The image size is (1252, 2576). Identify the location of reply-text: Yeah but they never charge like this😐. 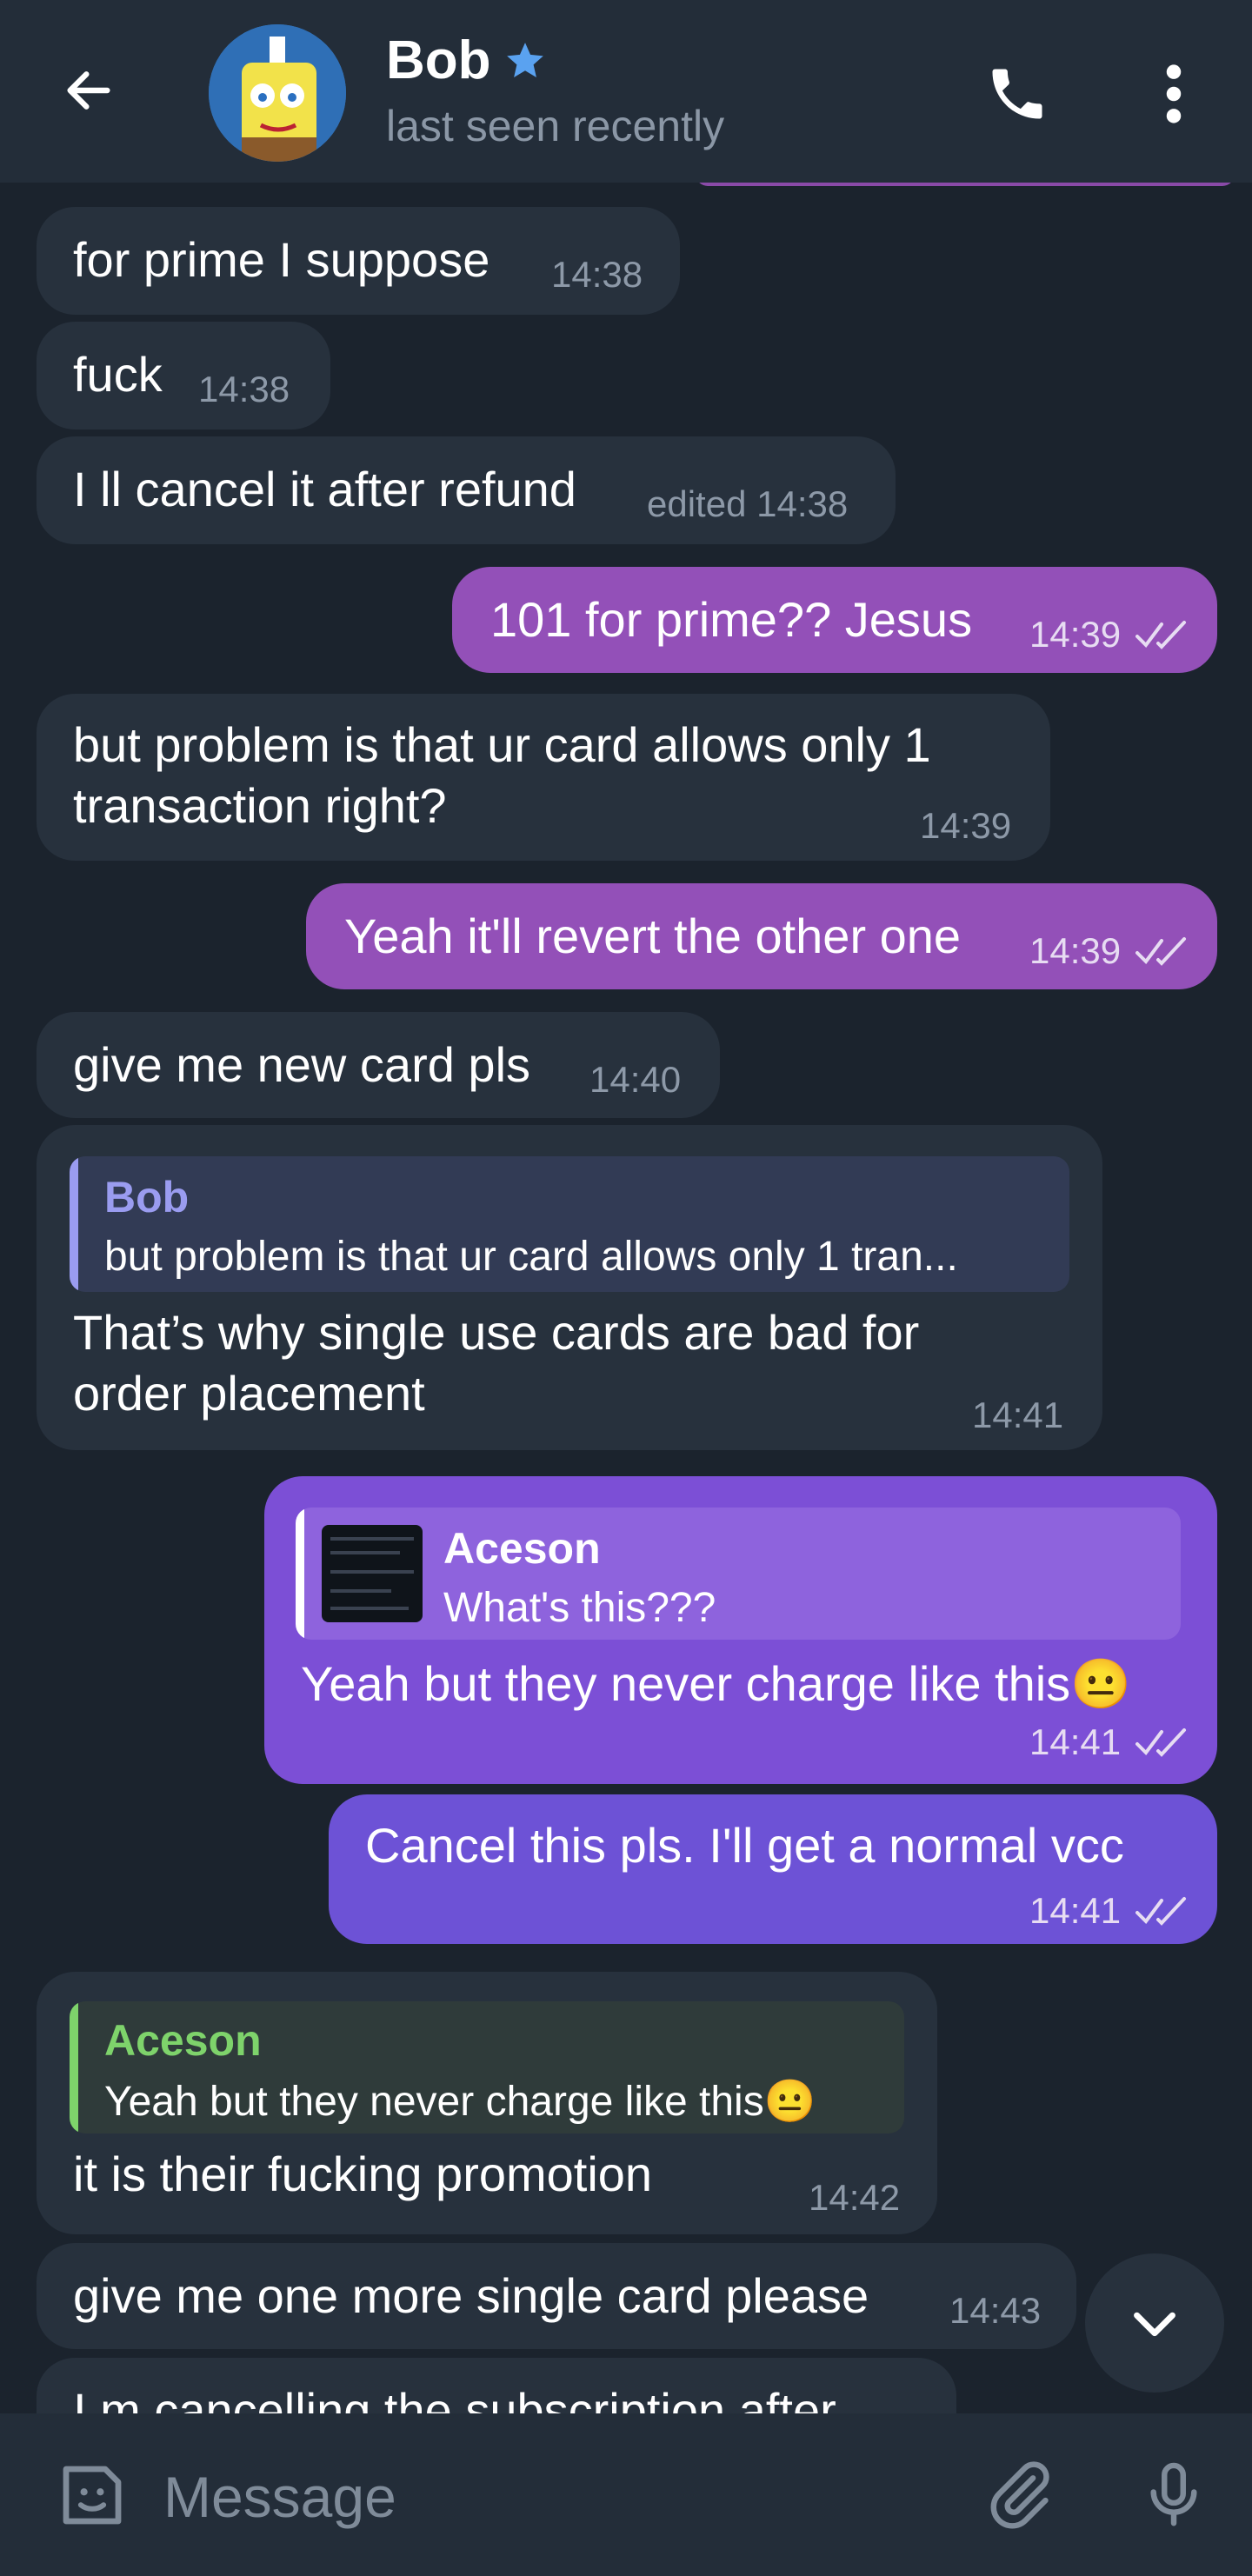
(460, 2102).